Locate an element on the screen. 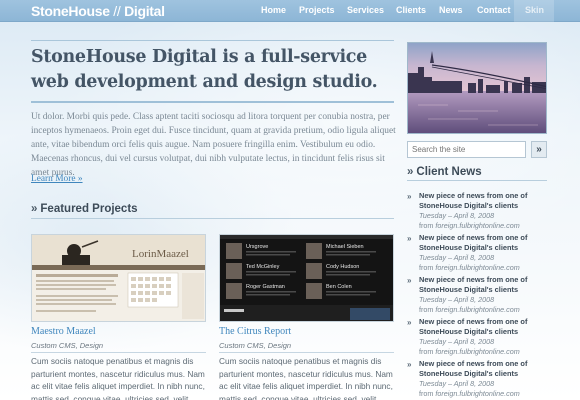 The height and width of the screenshot is (400, 580). skyline-image is located at coordinates (477, 88).